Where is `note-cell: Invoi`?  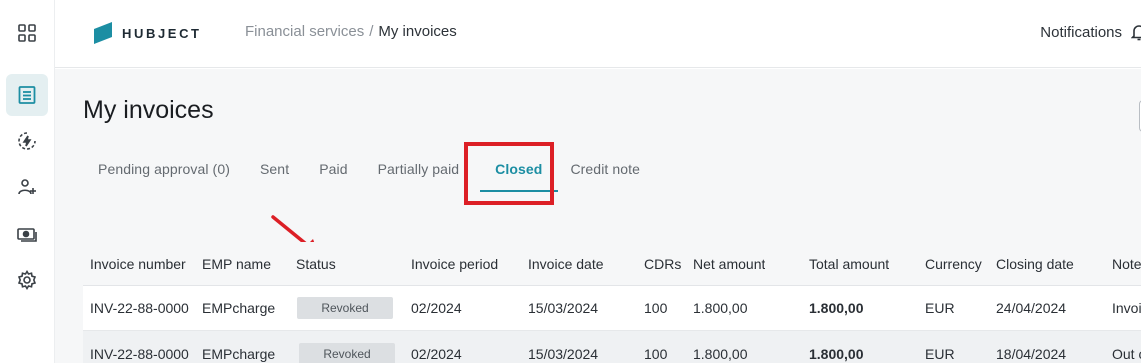
note-cell: Invoi is located at coordinates (1126, 308).